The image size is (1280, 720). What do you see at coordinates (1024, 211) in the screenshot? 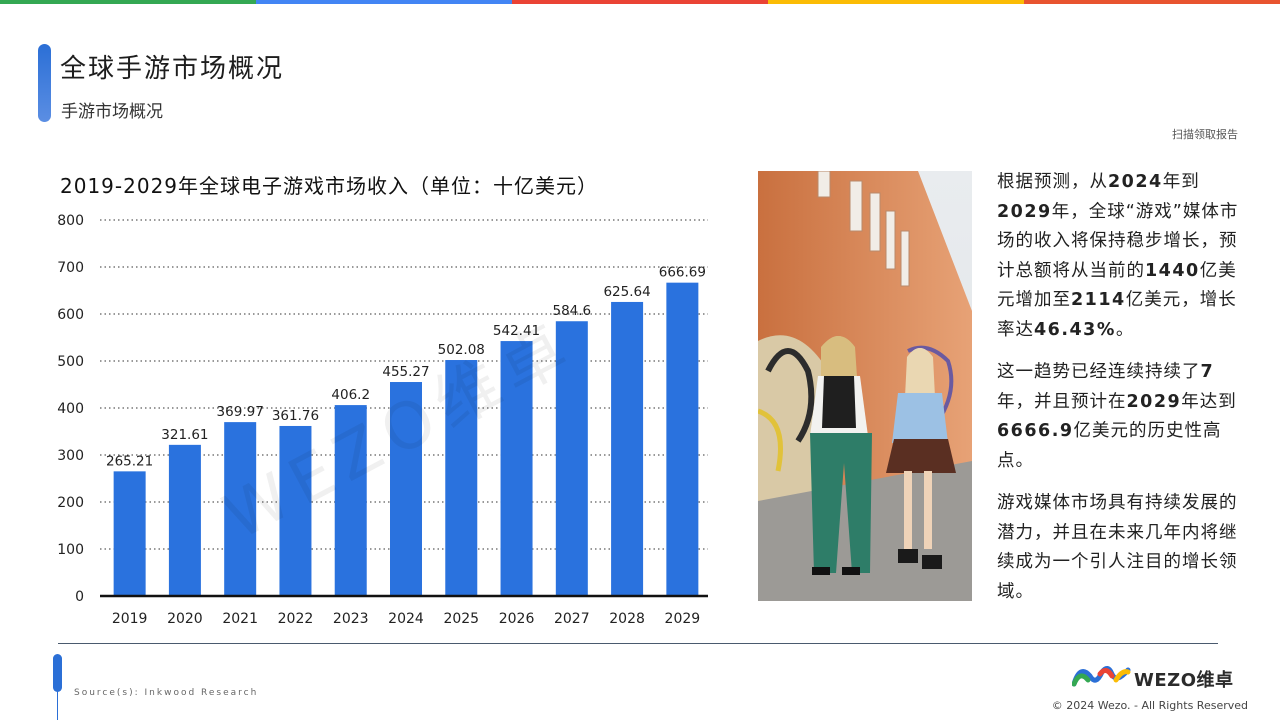
I see `p1-segment-3: 2029` at bounding box center [1024, 211].